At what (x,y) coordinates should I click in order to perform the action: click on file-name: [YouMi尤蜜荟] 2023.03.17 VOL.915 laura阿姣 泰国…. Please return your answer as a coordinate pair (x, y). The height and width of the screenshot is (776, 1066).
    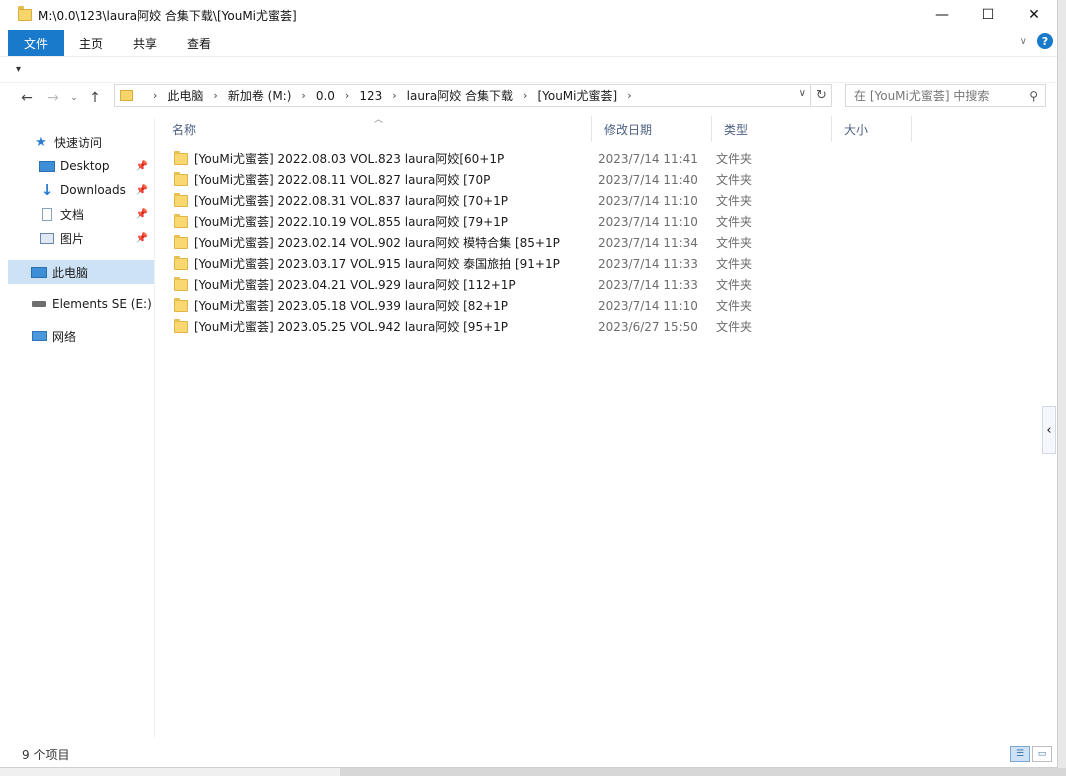
    Looking at the image, I should click on (377, 264).